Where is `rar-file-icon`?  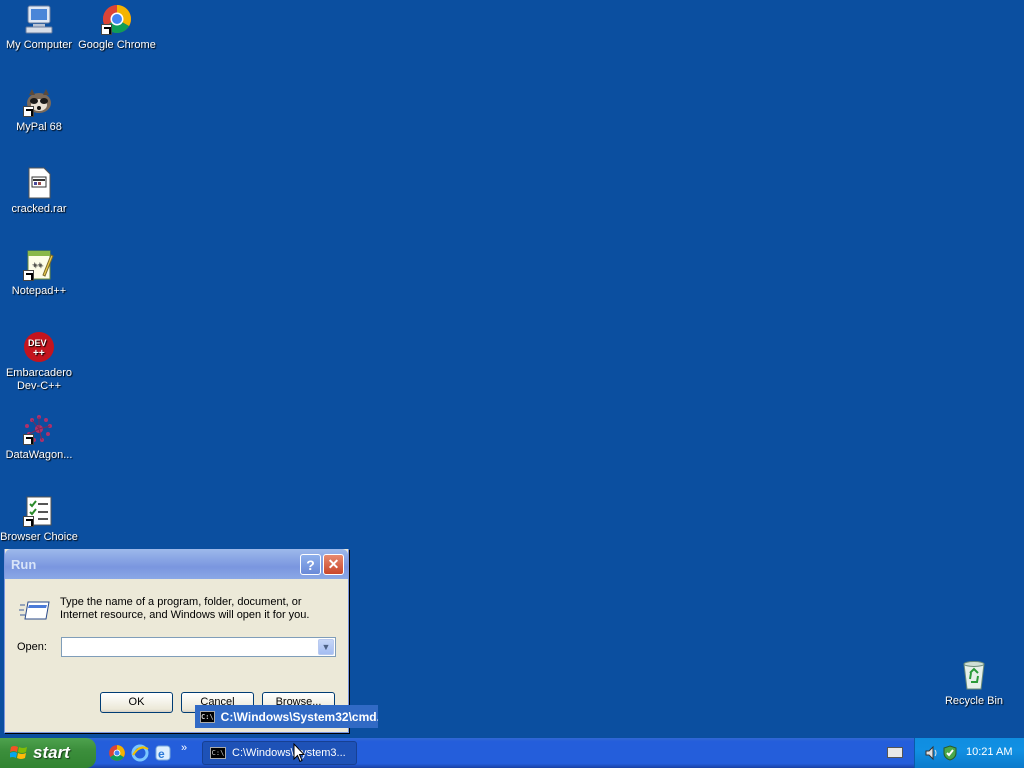 rar-file-icon is located at coordinates (39, 183).